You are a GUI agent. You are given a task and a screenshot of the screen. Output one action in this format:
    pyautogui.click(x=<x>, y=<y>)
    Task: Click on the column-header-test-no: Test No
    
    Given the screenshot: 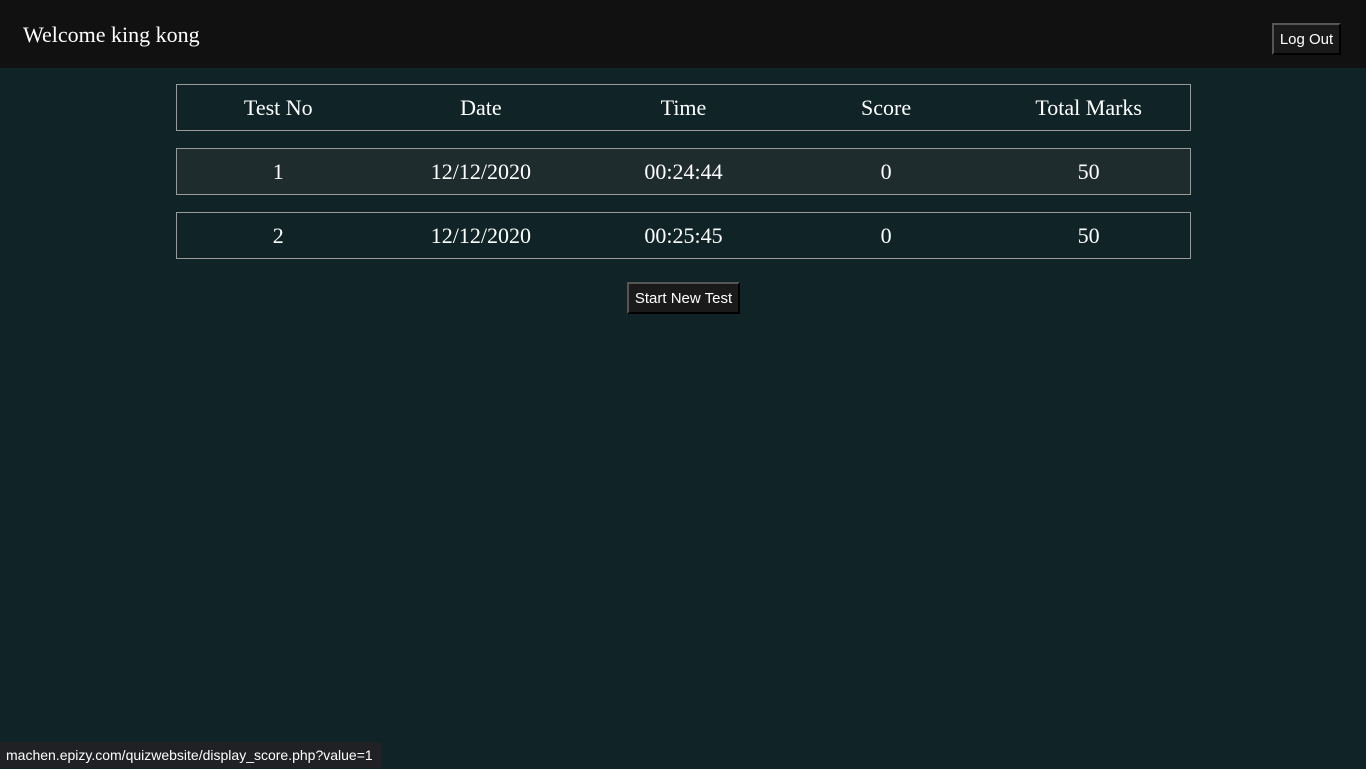 What is the action you would take?
    pyautogui.click(x=278, y=107)
    